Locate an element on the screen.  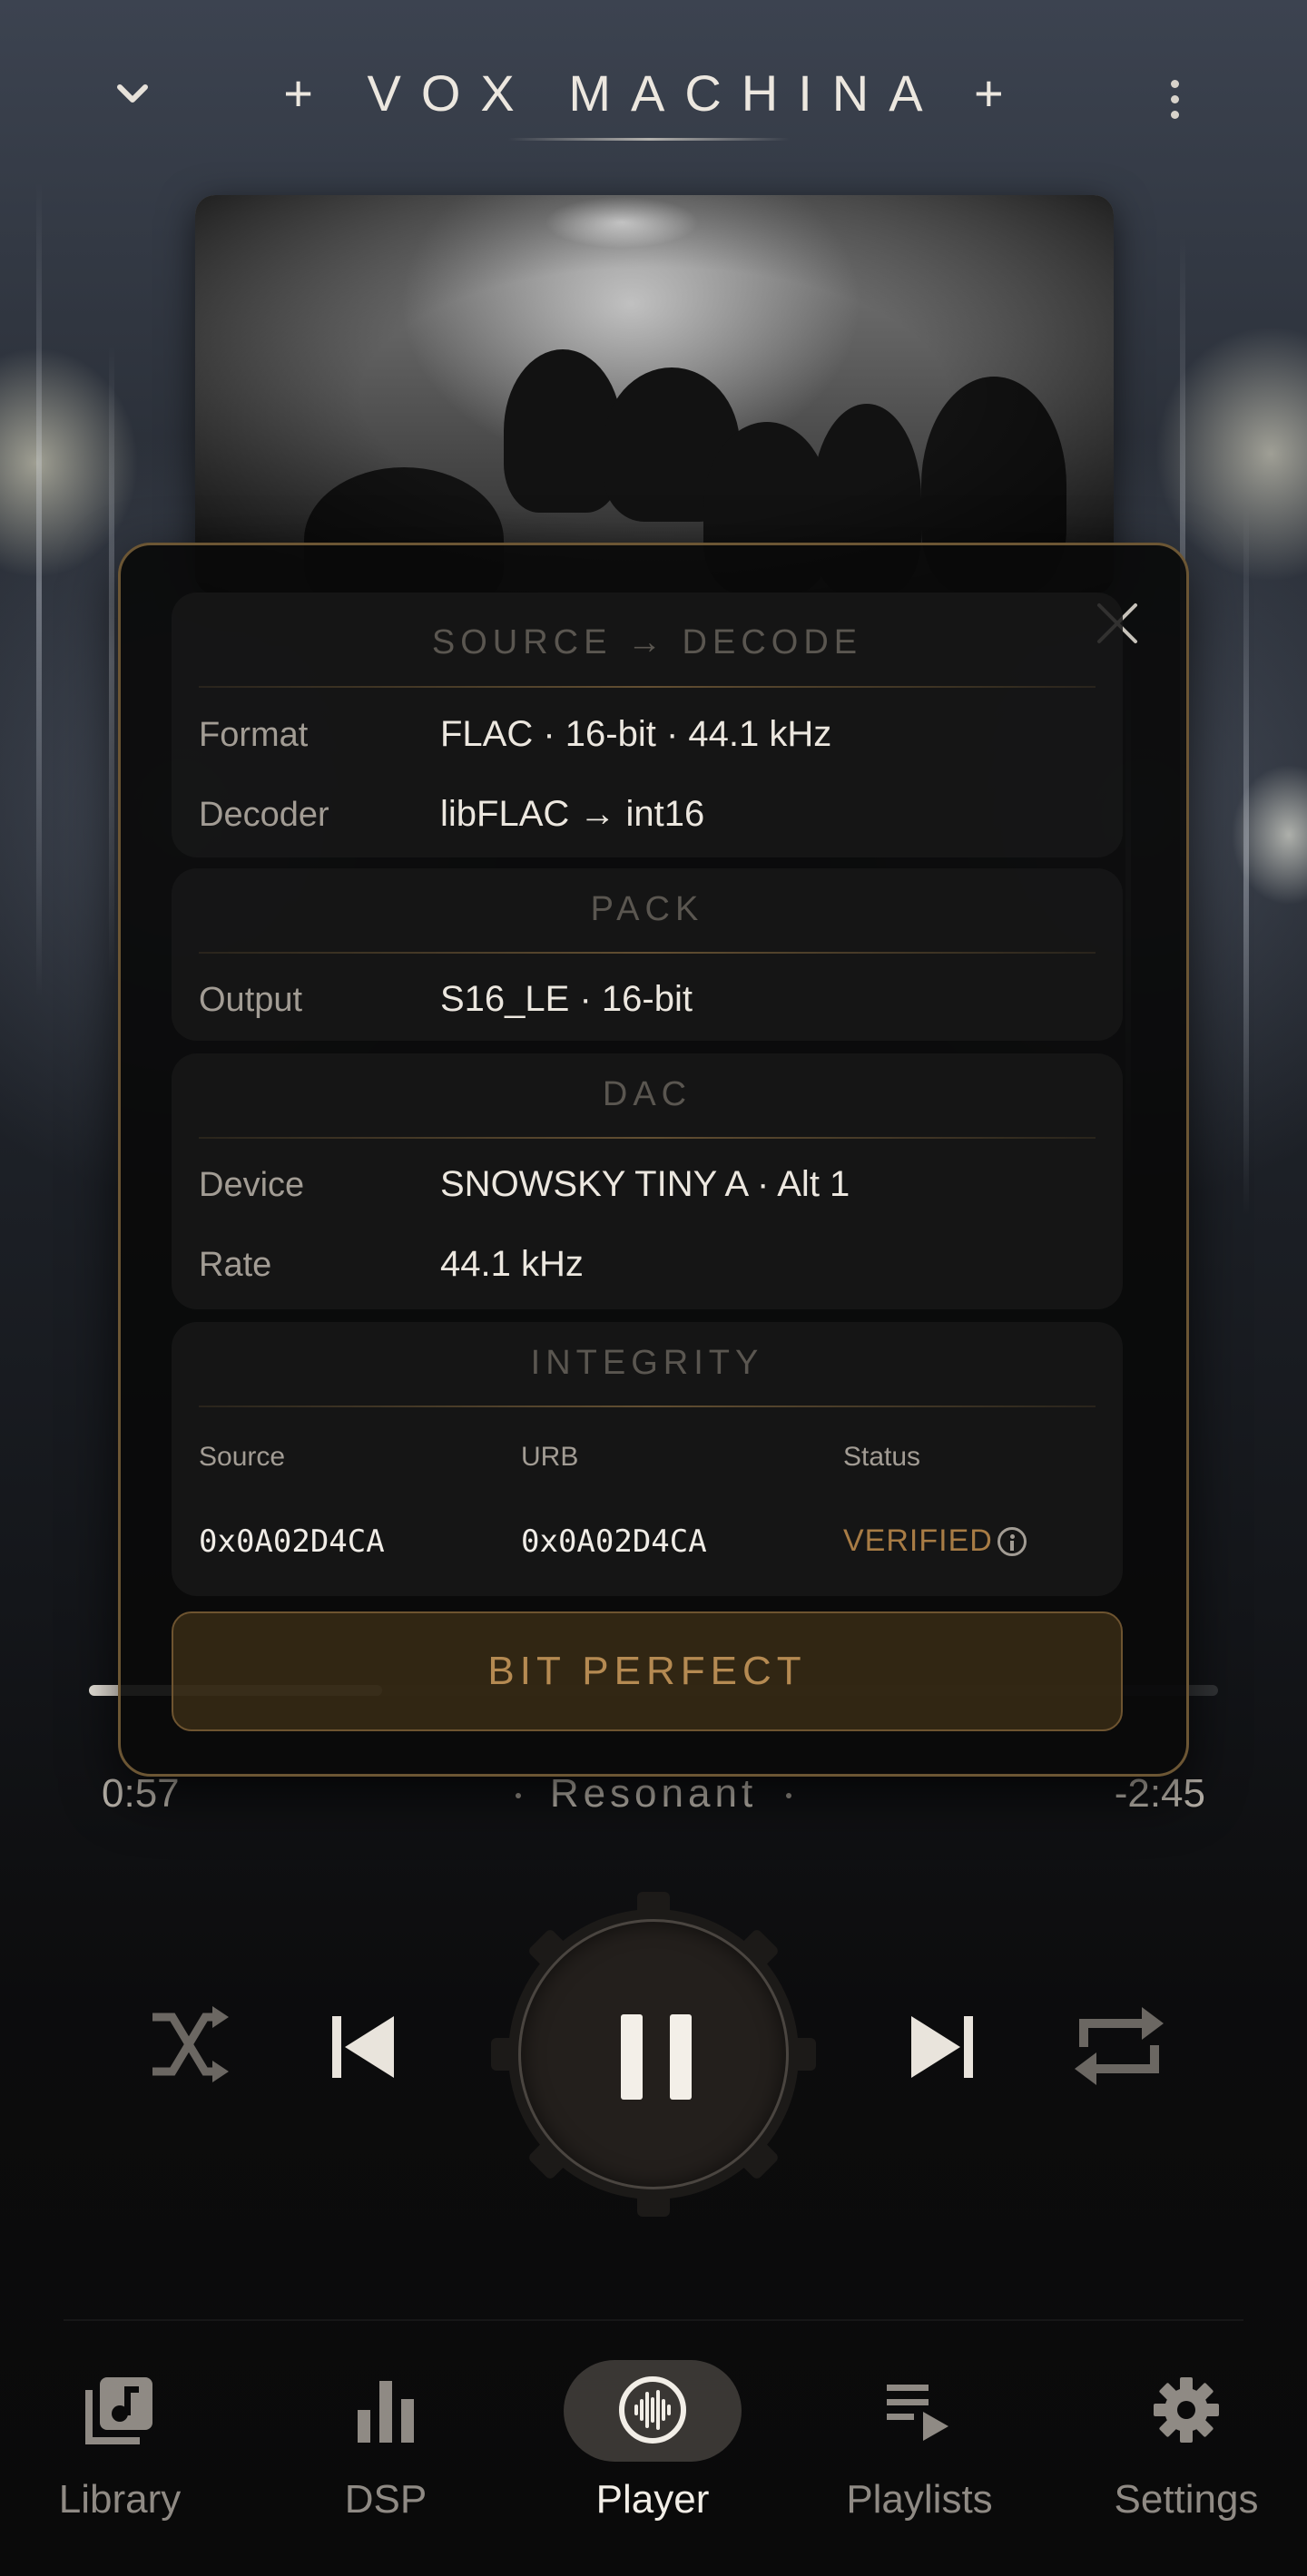
rate-value: 44.1 kHz is located at coordinates (512, 1264).